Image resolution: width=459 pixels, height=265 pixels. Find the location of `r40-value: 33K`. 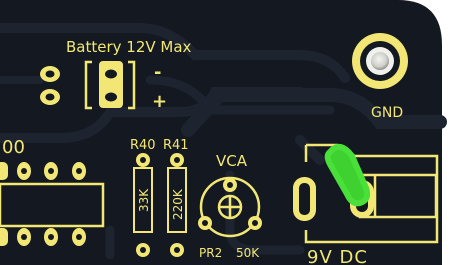

r40-value: 33K is located at coordinates (144, 200).